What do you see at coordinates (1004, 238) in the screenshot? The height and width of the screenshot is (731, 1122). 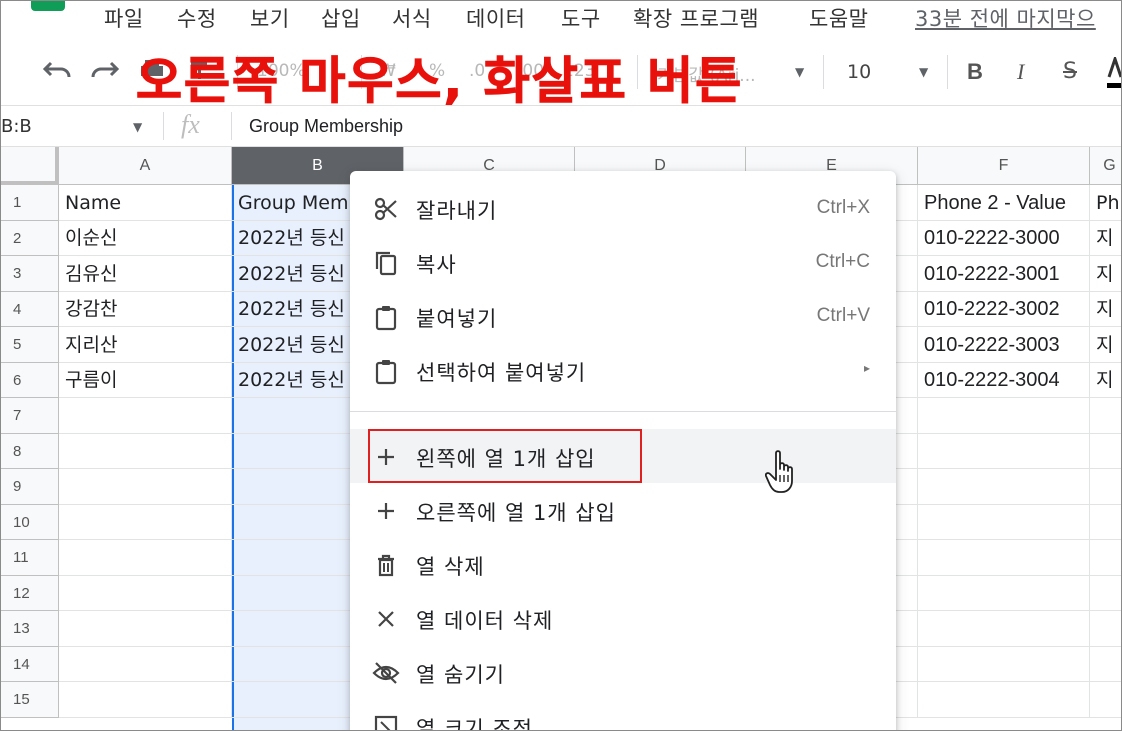 I see `table-cell: 010-2222-3000` at bounding box center [1004, 238].